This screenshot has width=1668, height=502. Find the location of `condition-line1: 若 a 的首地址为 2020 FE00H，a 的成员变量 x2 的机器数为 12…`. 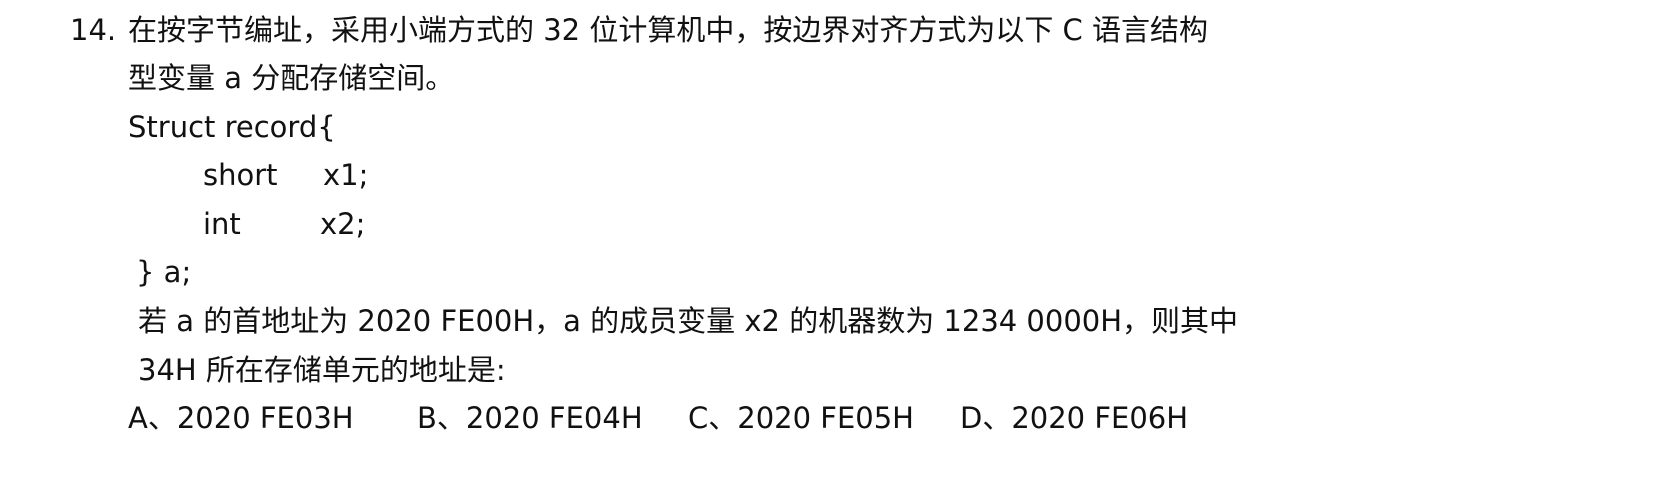

condition-line1: 若 a 的首地址为 2020 FE00H，a 的成员变量 x2 的机器数为 12… is located at coordinates (688, 321).